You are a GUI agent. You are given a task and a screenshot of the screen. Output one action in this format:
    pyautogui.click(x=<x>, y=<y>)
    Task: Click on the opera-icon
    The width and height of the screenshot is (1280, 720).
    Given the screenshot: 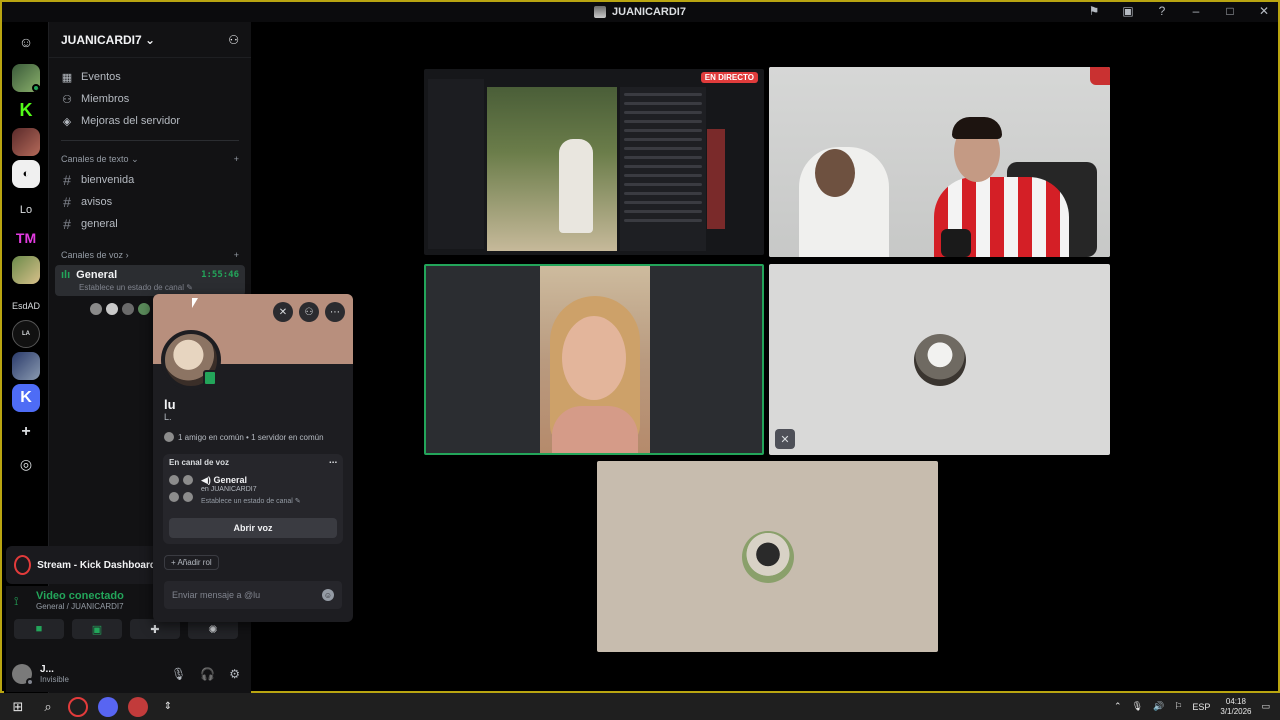 What is the action you would take?
    pyautogui.click(x=78, y=706)
    